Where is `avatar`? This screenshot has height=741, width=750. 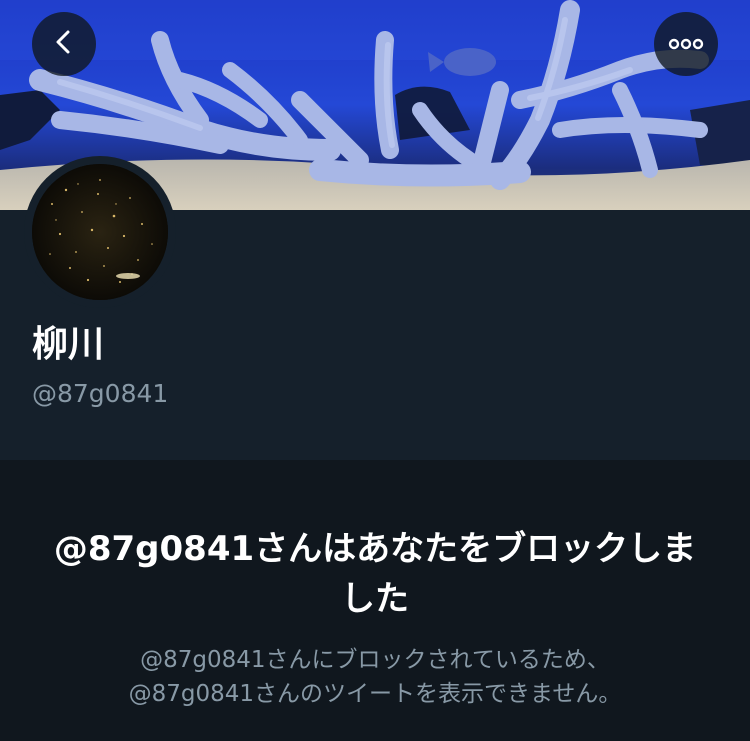
avatar is located at coordinates (100, 232).